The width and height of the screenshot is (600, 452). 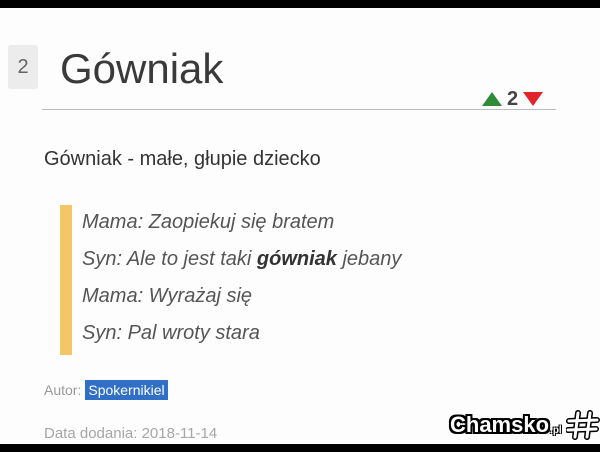 I want to click on example-line: Syn: Ale to jest taki gówniak jebany, so click(x=242, y=259).